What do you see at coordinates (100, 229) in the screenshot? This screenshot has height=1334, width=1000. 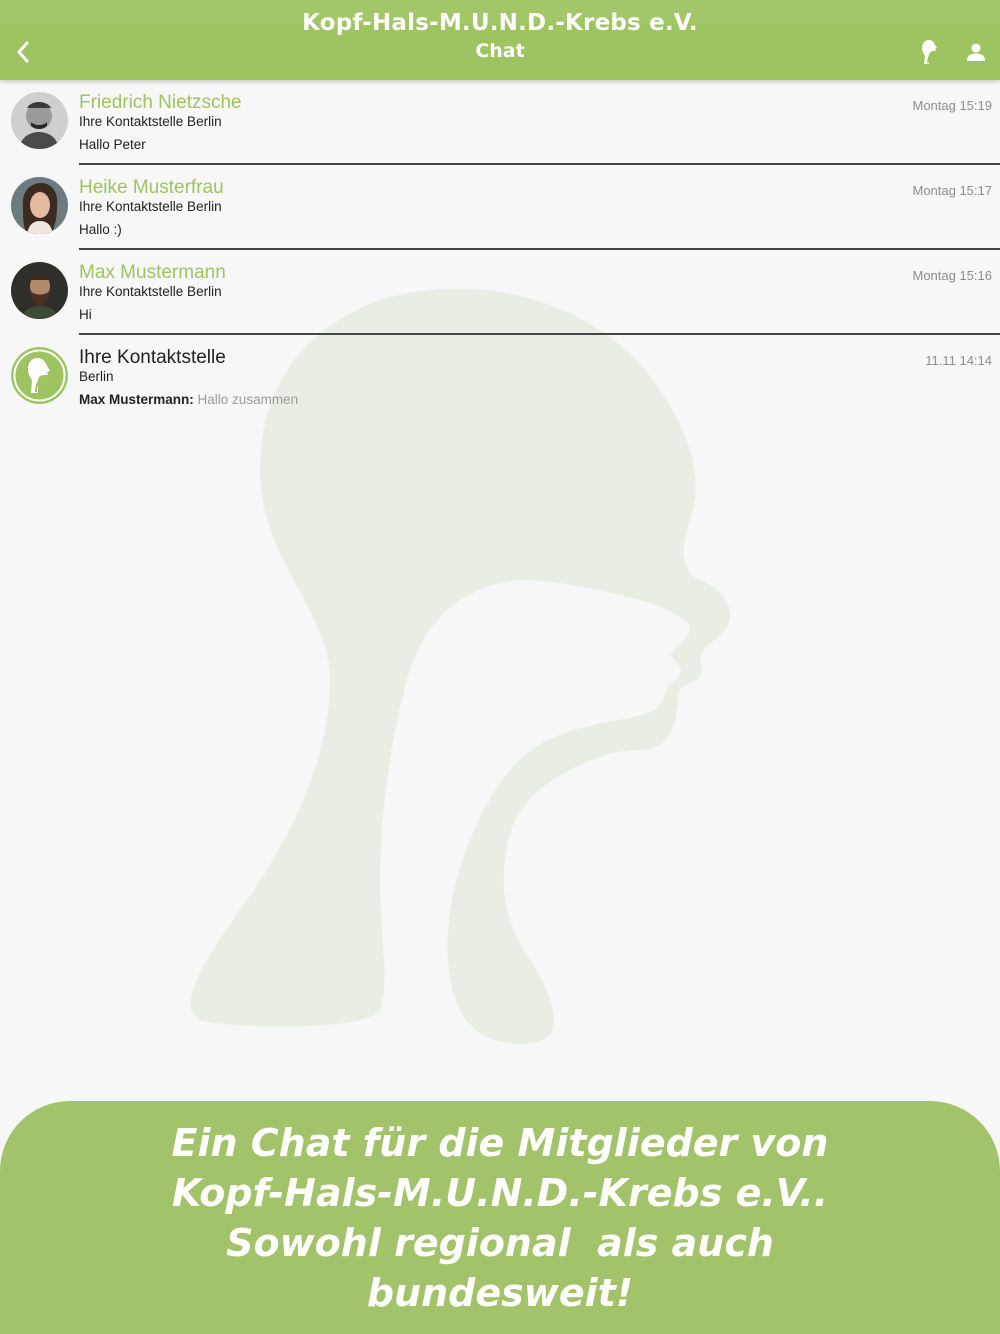 I see `chat-last-message: Hallo :)` at bounding box center [100, 229].